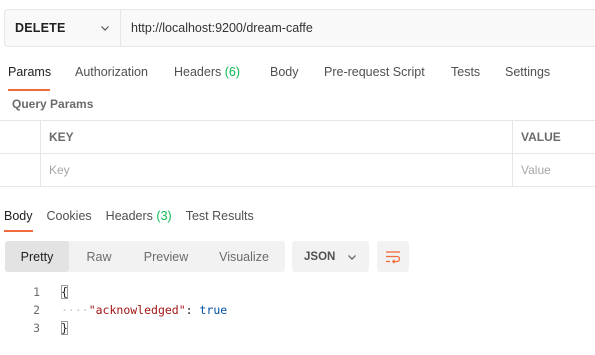  I want to click on format-label: JSON, so click(320, 256).